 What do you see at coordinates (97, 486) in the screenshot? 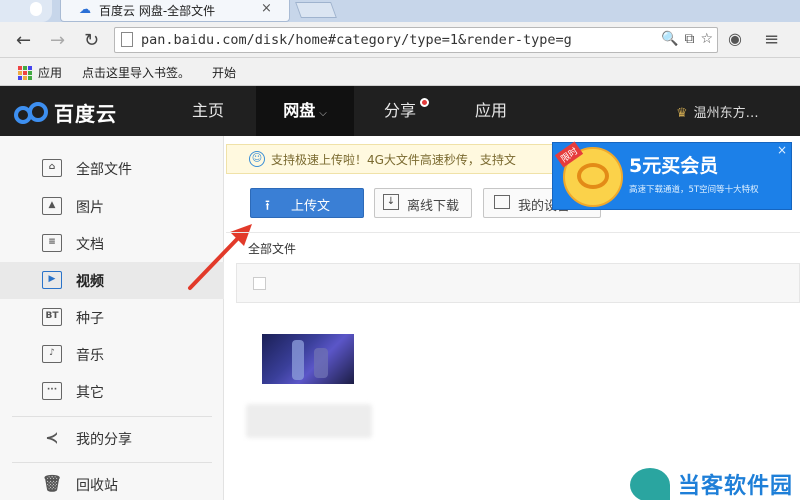
I see `sidebar-item-label: 回收站` at bounding box center [97, 486].